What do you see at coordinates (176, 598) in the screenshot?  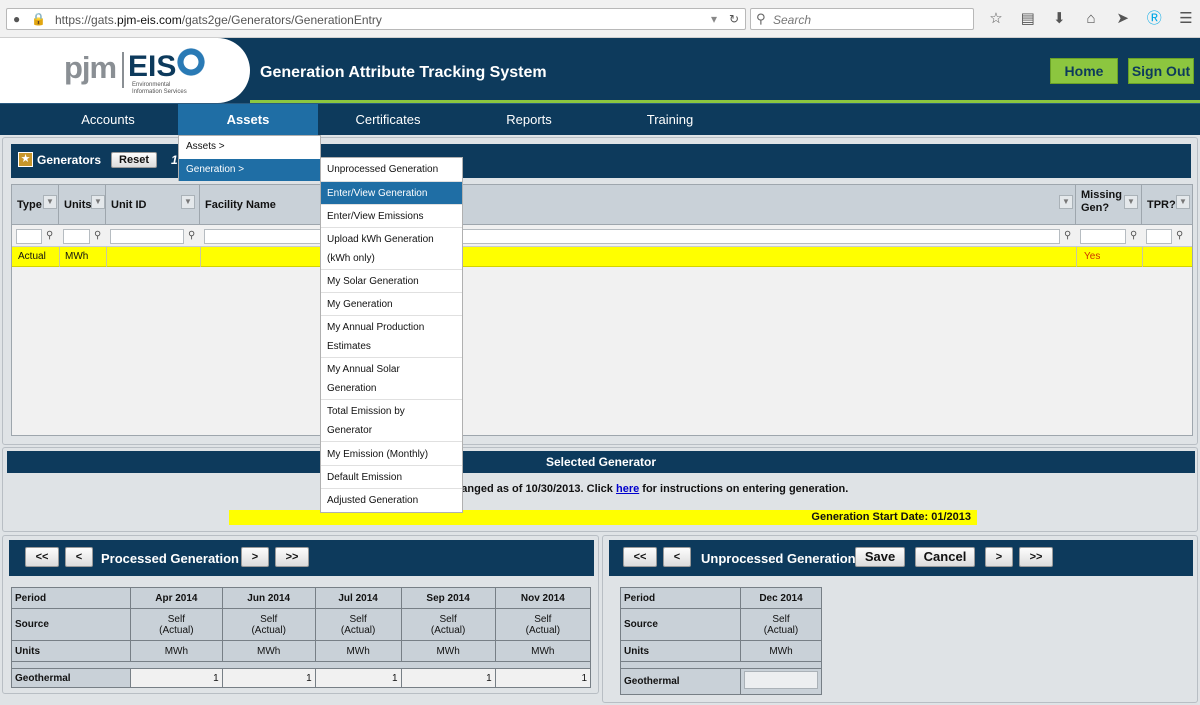 I see `period-header: Apr 2014` at bounding box center [176, 598].